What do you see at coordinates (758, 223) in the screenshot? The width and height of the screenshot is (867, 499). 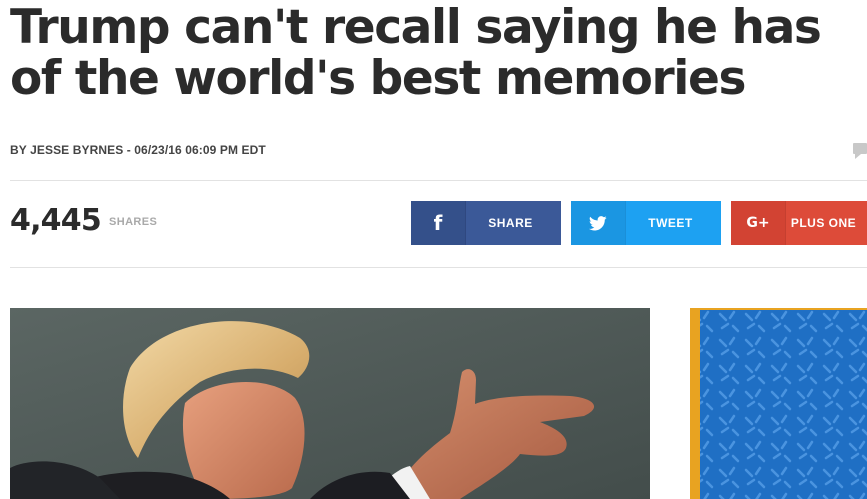 I see `google-plus-icon: G+` at bounding box center [758, 223].